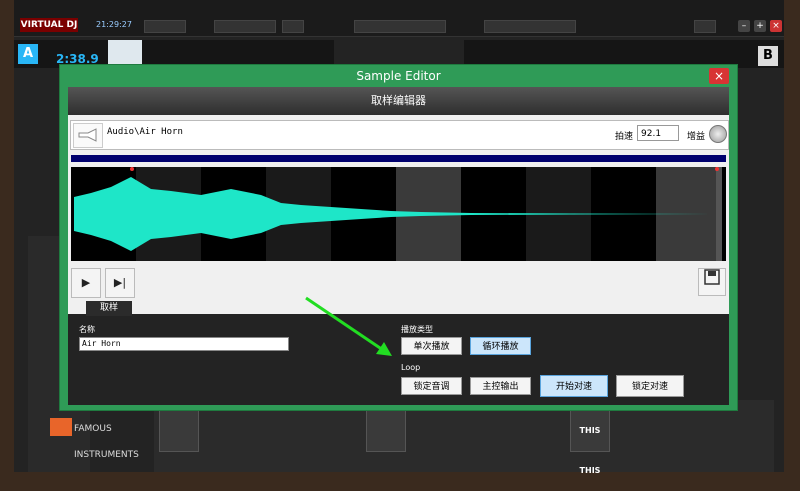 The width and height of the screenshot is (800, 491). I want to click on window-title: Sample Editor, so click(398, 76).